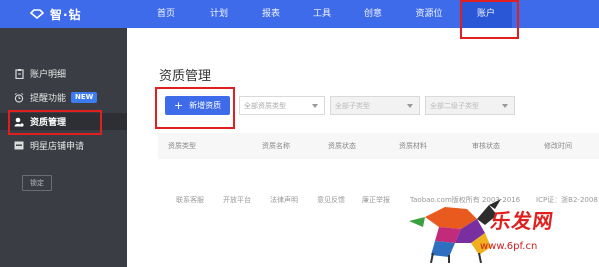 The height and width of the screenshot is (267, 599). Describe the element at coordinates (195, 108) in the screenshot. I see `highlight-frame-add-button` at that location.